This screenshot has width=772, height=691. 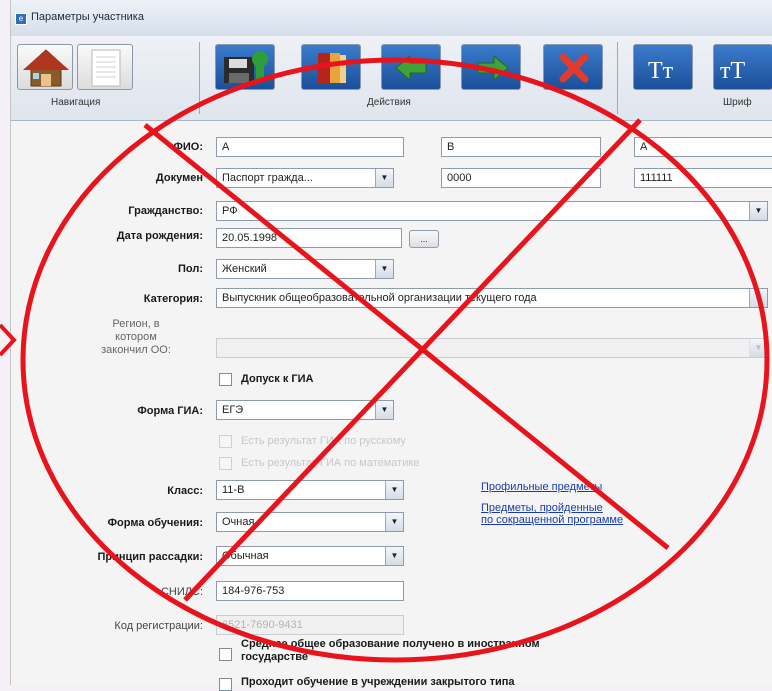 I want to click on save-button, so click(x=245, y=67).